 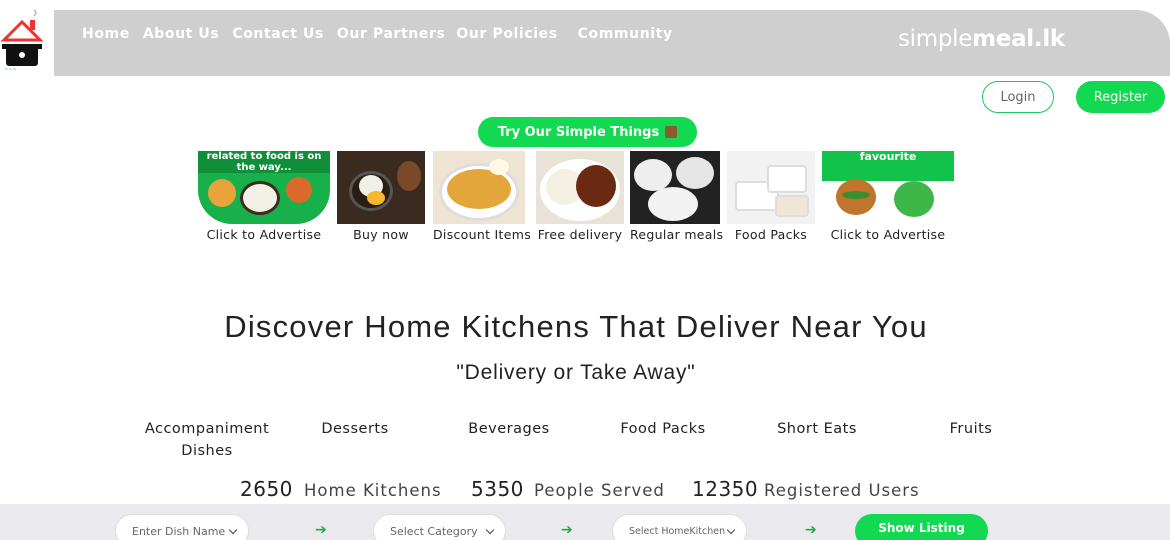 What do you see at coordinates (391, 34) in the screenshot?
I see `nav-our-partners: Our Partners` at bounding box center [391, 34].